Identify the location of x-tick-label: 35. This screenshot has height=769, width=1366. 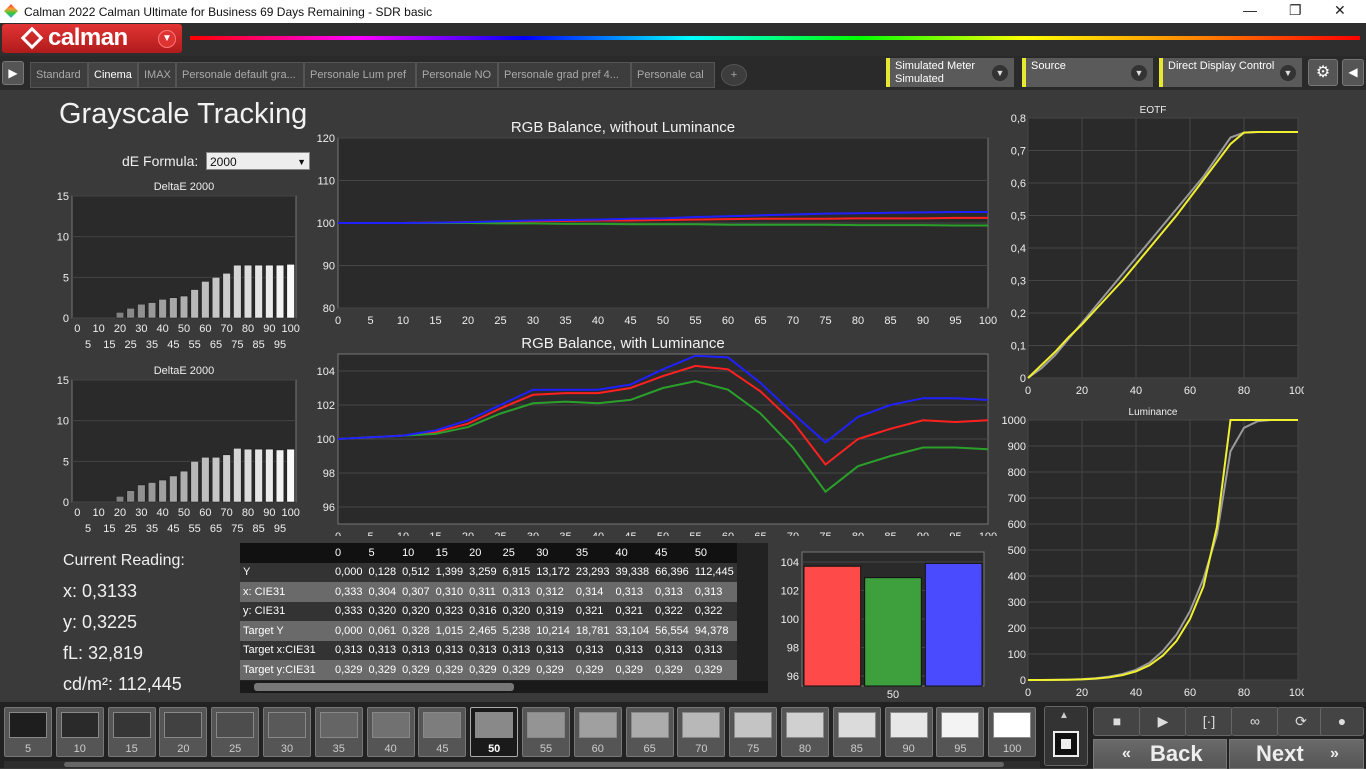
(565, 533).